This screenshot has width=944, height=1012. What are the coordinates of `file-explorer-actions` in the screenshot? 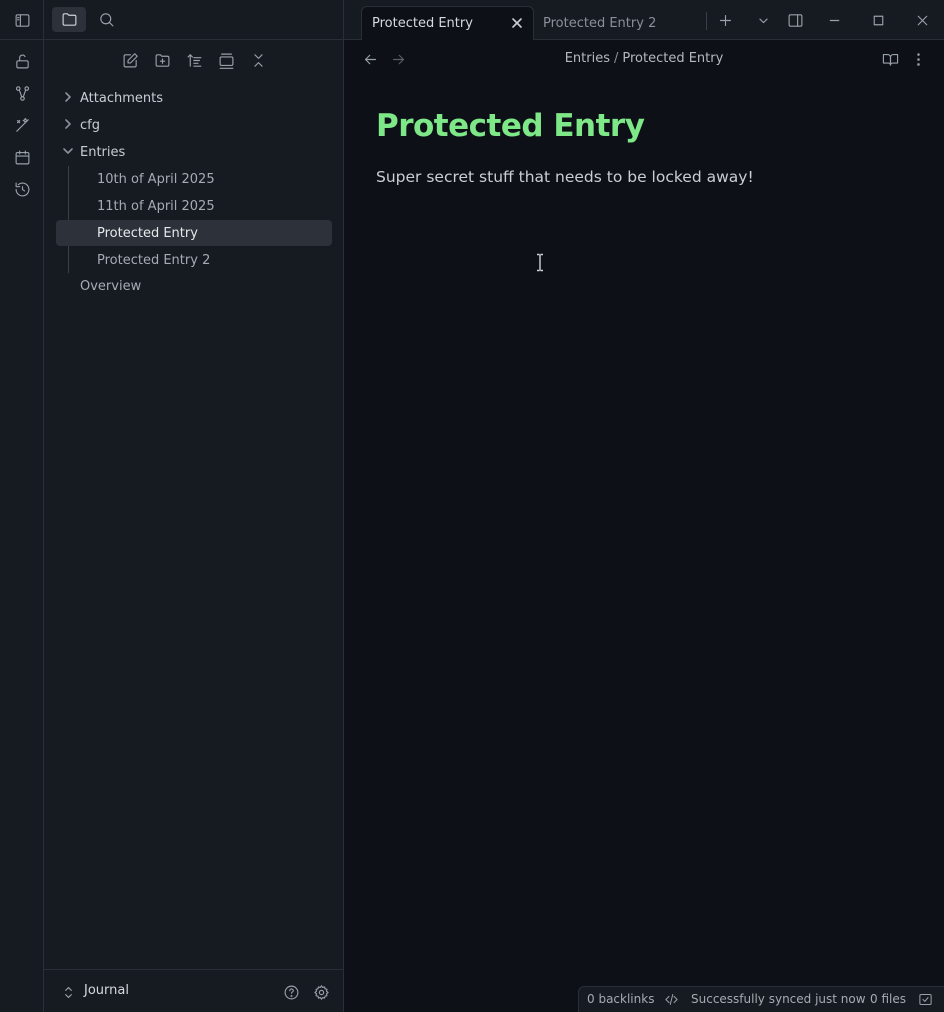 It's located at (194, 61).